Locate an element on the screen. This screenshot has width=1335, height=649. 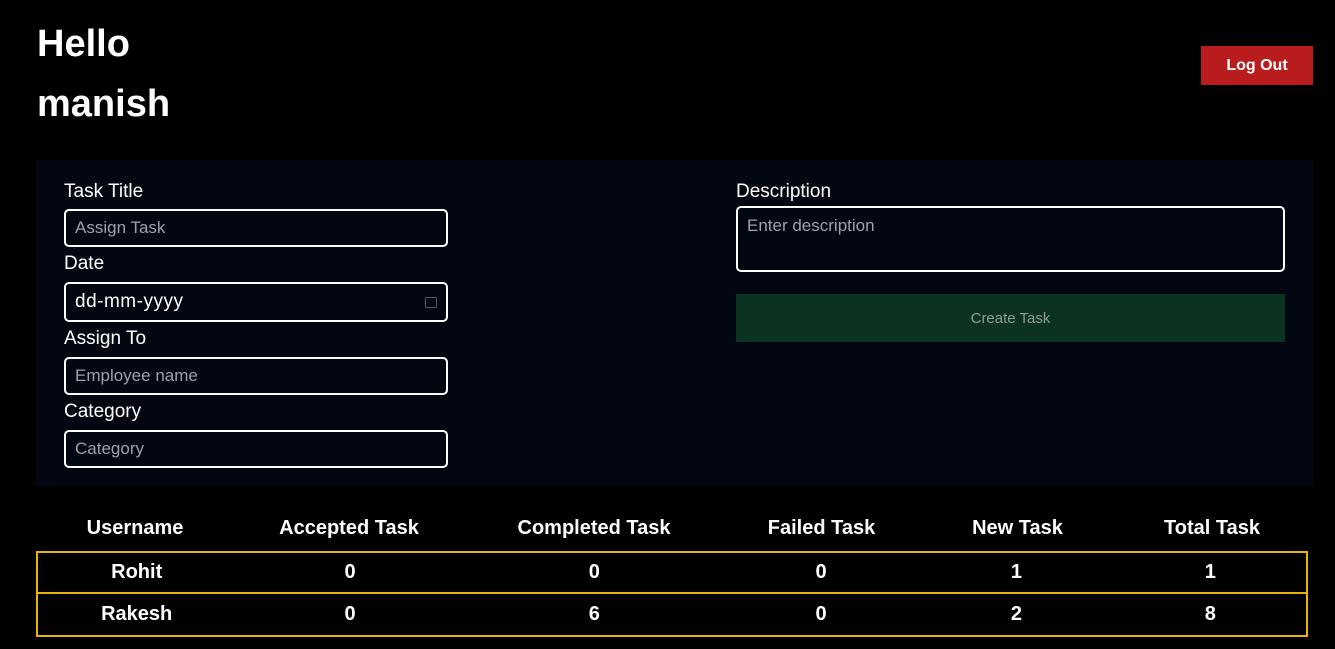
table-row: Rakesh 0 6 0 2 8 is located at coordinates (672, 615).